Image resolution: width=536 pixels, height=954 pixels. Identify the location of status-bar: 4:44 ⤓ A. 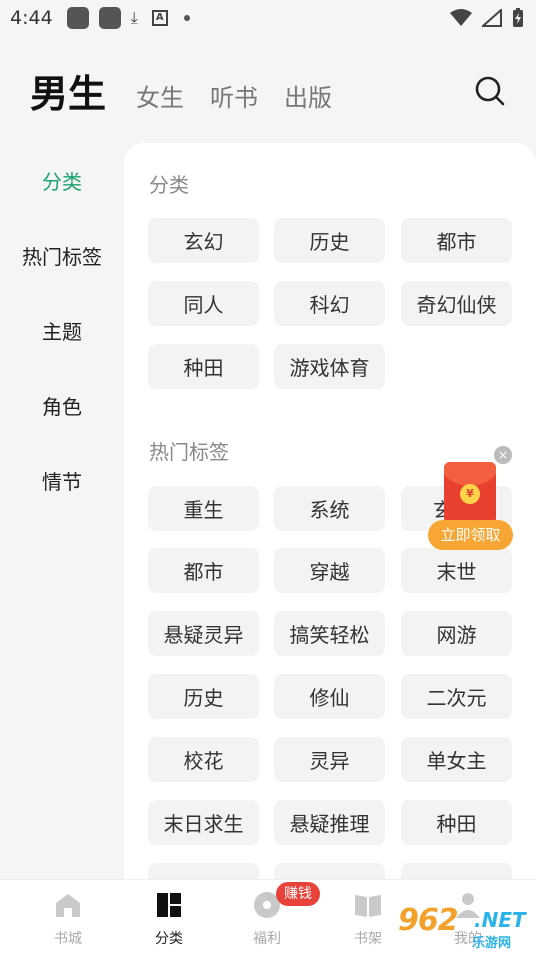
(268, 18).